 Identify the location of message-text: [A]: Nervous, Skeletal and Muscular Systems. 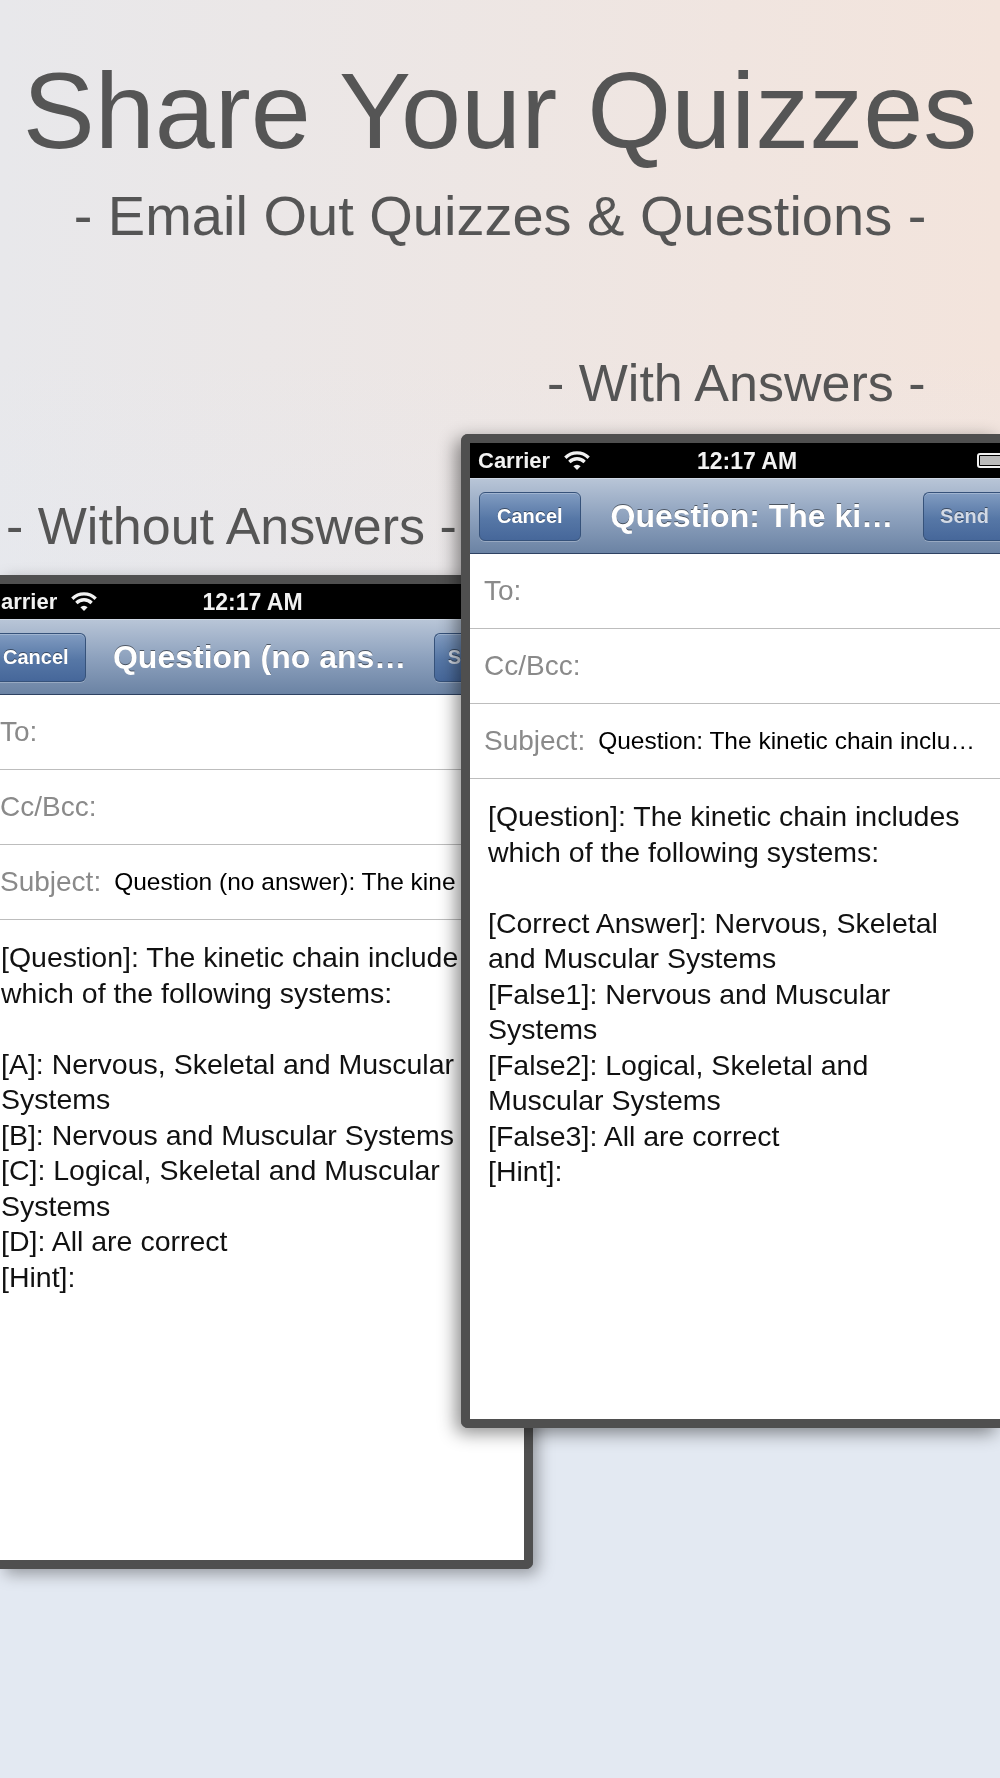
(228, 1081).